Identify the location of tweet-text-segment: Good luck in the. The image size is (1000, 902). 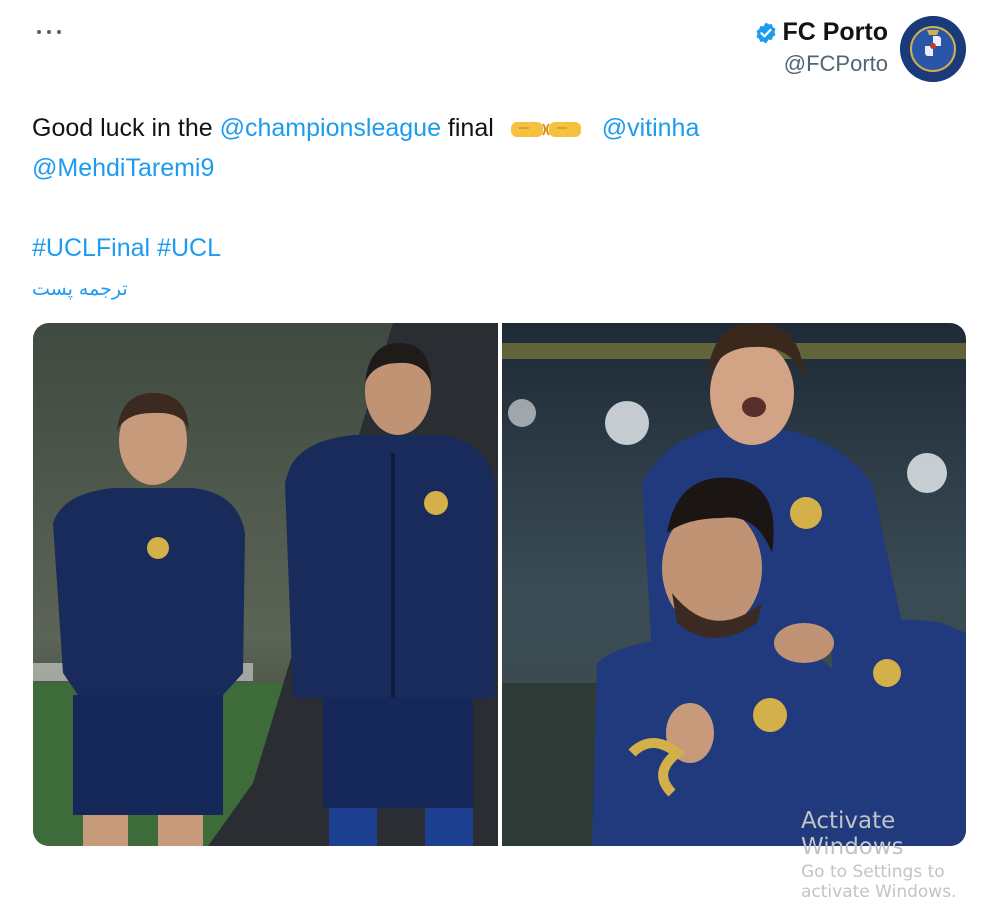
(126, 128).